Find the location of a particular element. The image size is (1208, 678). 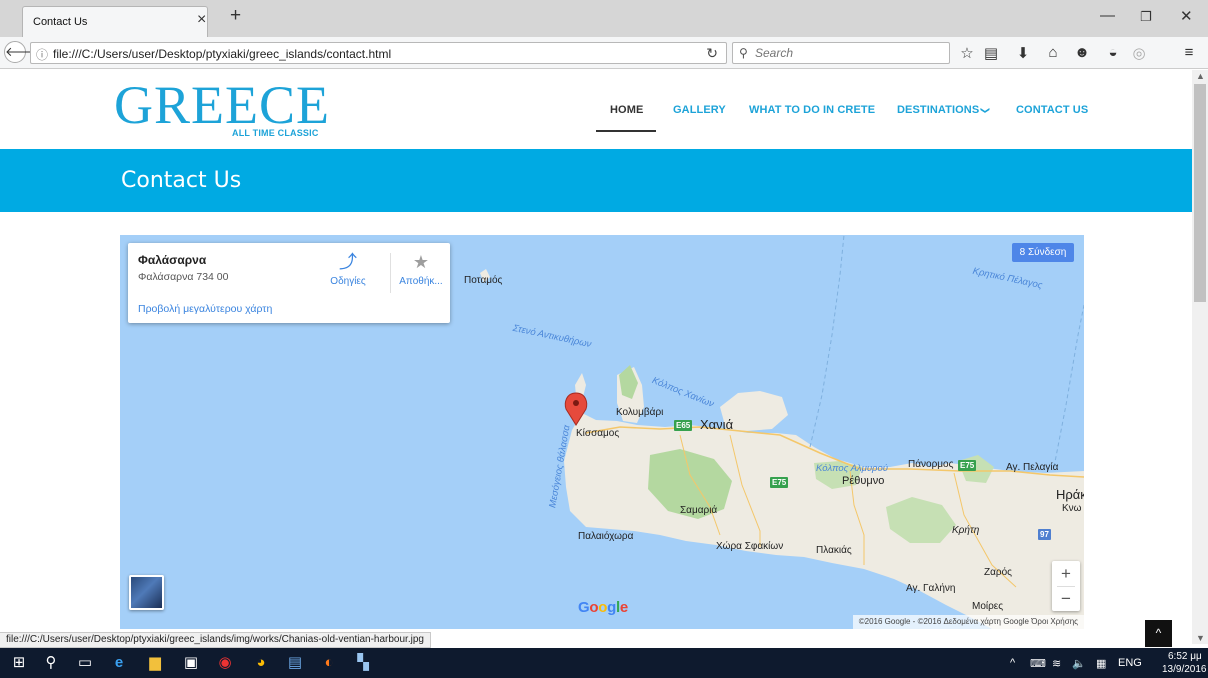

chrome-icon: ◕ is located at coordinates (261, 663).